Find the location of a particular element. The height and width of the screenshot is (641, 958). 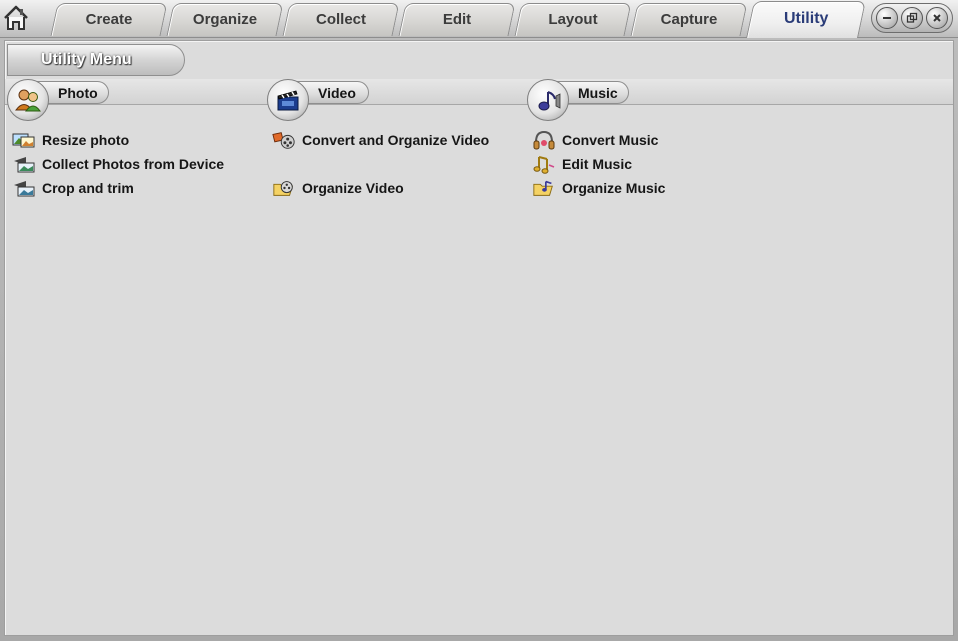

tab-create-label: Create is located at coordinates (109, 19).